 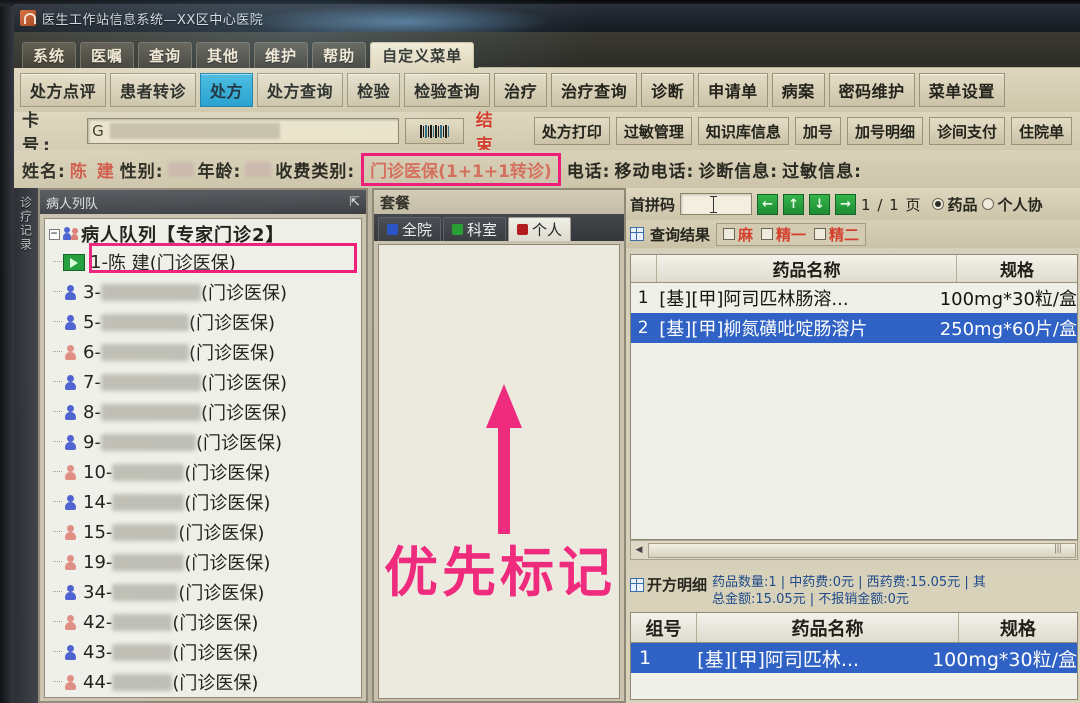 What do you see at coordinates (1041, 131) in the screenshot?
I see `inpatient-form-button: 住院单` at bounding box center [1041, 131].